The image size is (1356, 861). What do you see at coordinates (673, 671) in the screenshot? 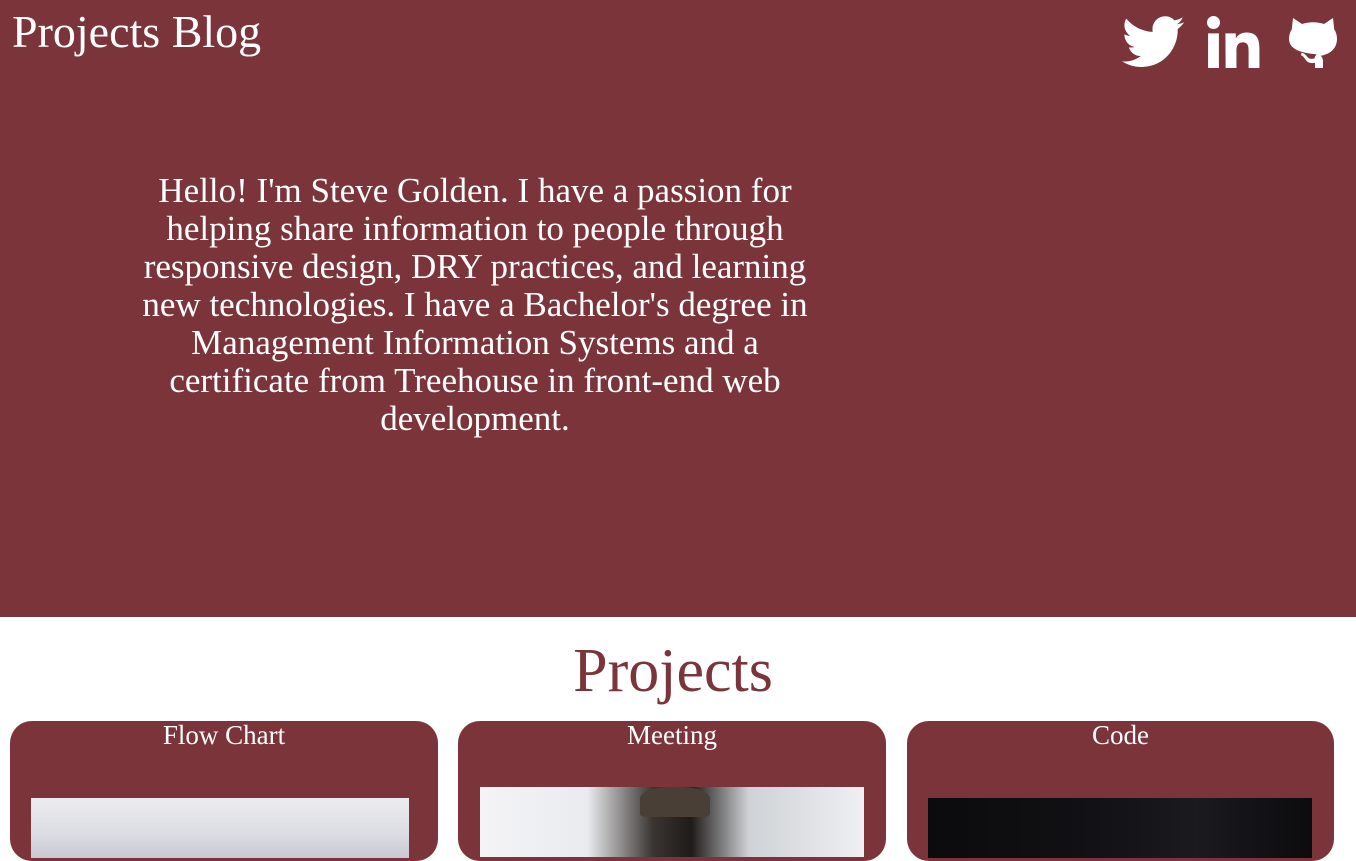
I see `projects-heading: Projects` at bounding box center [673, 671].